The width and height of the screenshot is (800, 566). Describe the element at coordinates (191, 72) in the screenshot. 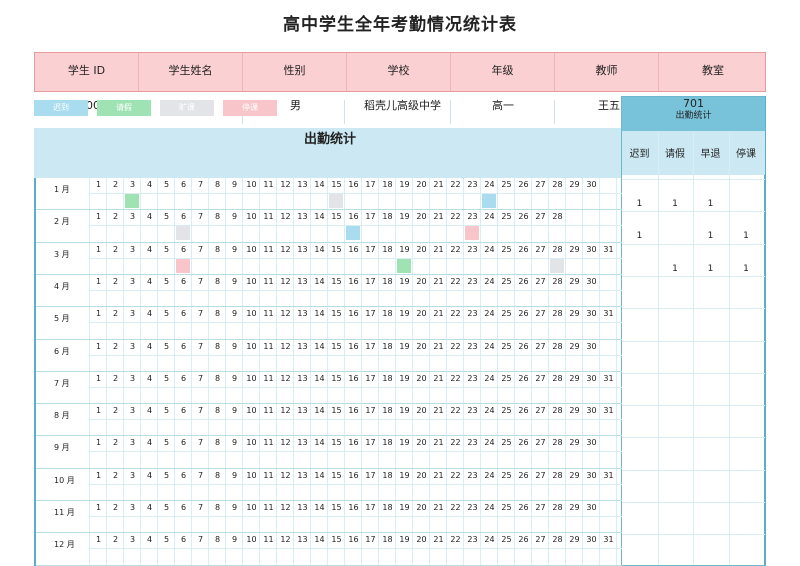

I see `header-cell: 学生姓名` at that location.